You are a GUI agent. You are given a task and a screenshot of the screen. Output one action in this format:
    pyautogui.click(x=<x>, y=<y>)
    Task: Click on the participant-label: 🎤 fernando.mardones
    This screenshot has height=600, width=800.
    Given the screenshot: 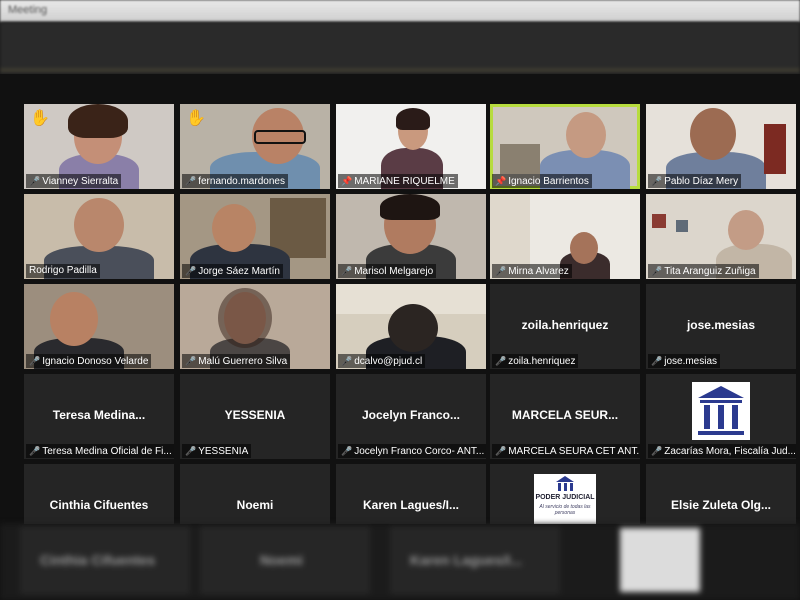 What is the action you would take?
    pyautogui.click(x=235, y=181)
    